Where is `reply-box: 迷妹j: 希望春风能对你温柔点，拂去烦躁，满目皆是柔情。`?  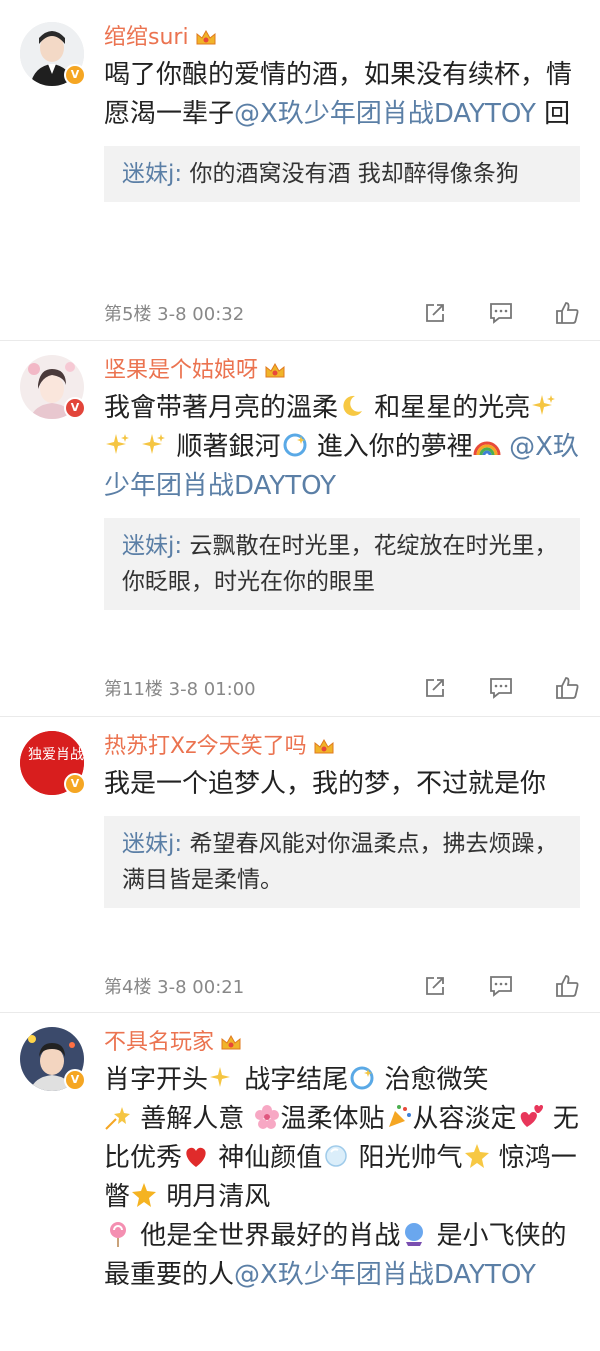
reply-box: 迷妹j: 希望春风能对你温柔点，拂去烦躁，满目皆是柔情。 is located at coordinates (342, 862).